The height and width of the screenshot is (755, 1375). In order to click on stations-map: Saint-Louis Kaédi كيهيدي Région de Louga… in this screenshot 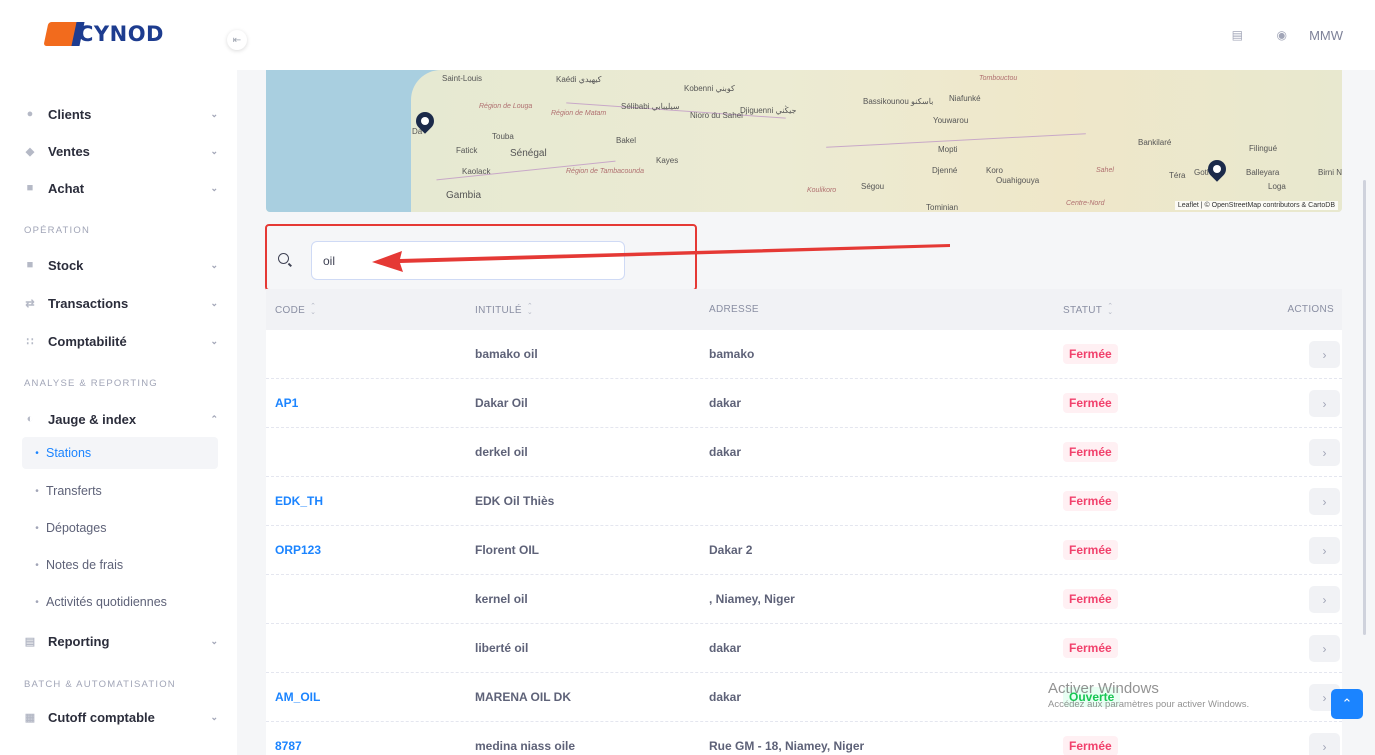, I will do `click(804, 141)`.